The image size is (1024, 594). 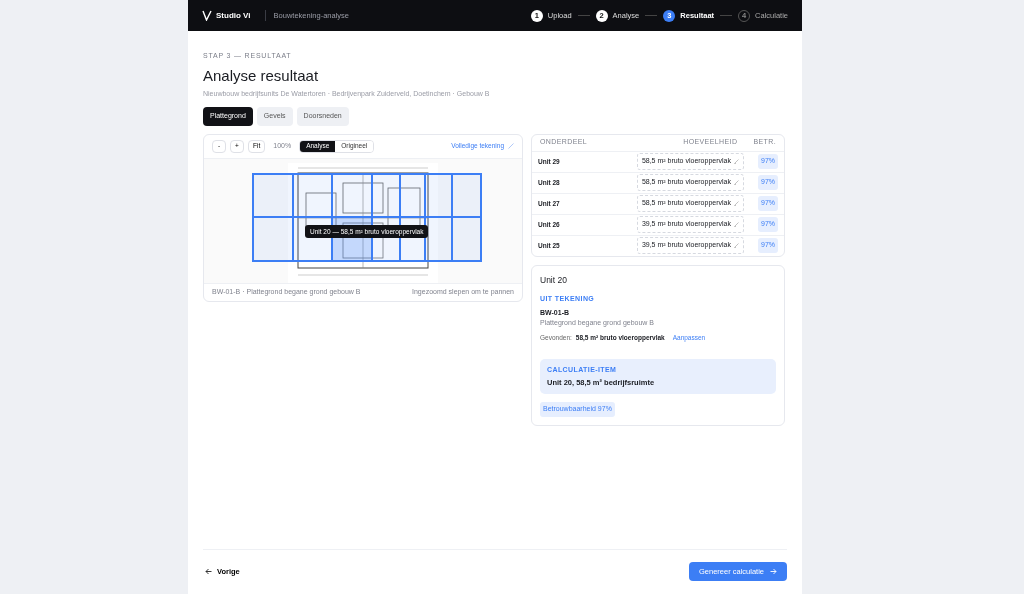 What do you see at coordinates (233, 15) in the screenshot?
I see `brand-name: Studio Vi` at bounding box center [233, 15].